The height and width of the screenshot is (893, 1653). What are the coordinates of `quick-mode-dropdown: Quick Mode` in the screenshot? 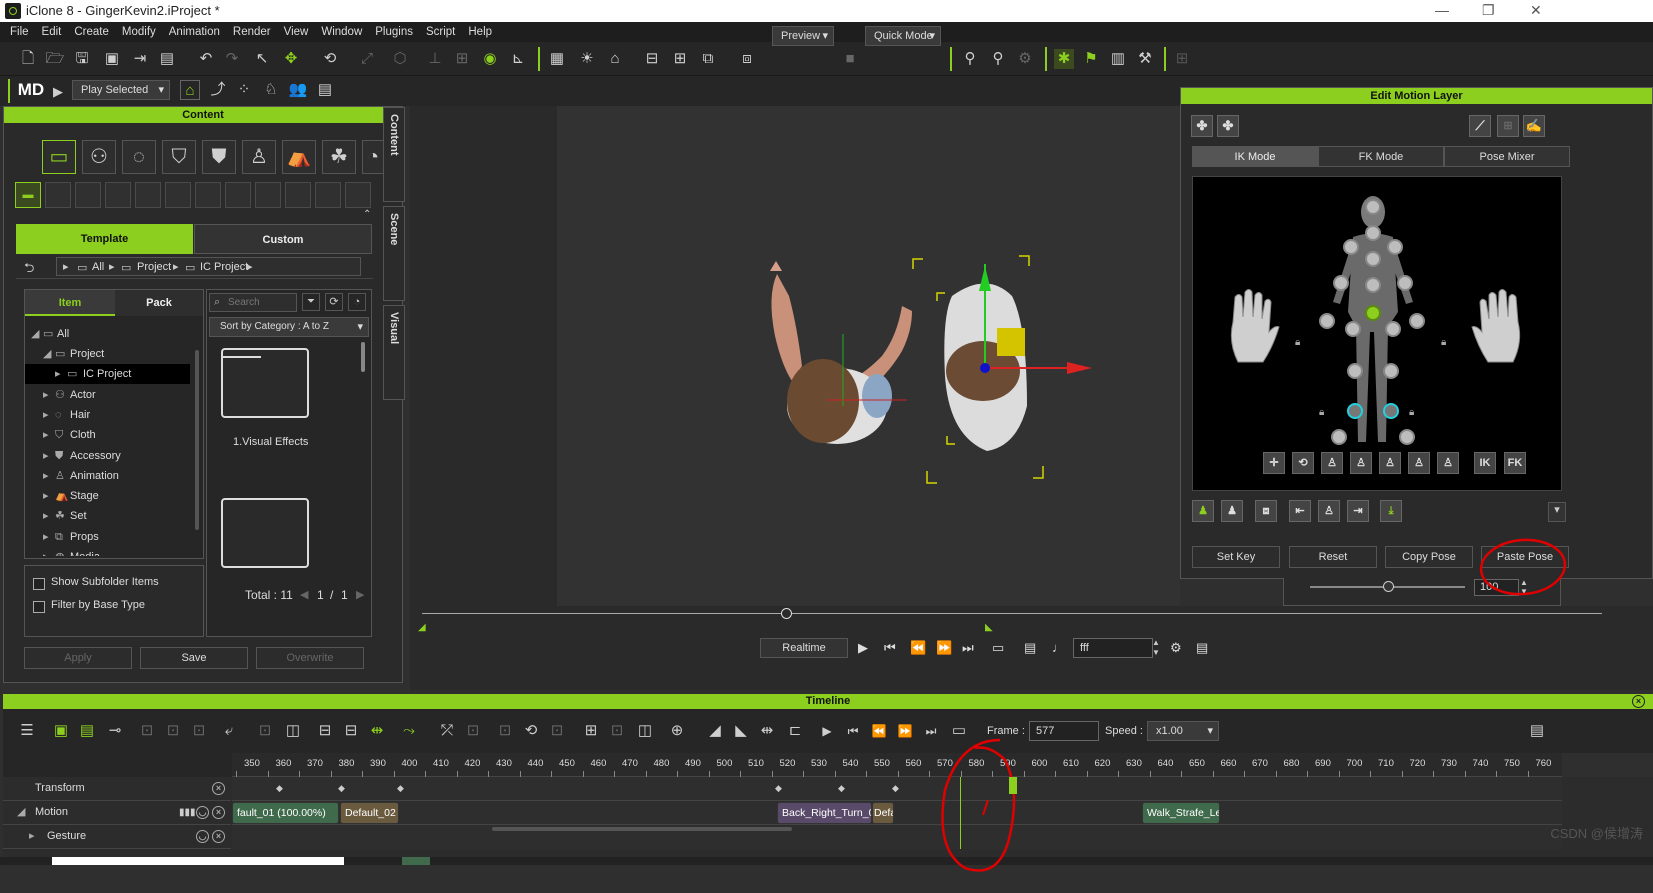 It's located at (903, 36).